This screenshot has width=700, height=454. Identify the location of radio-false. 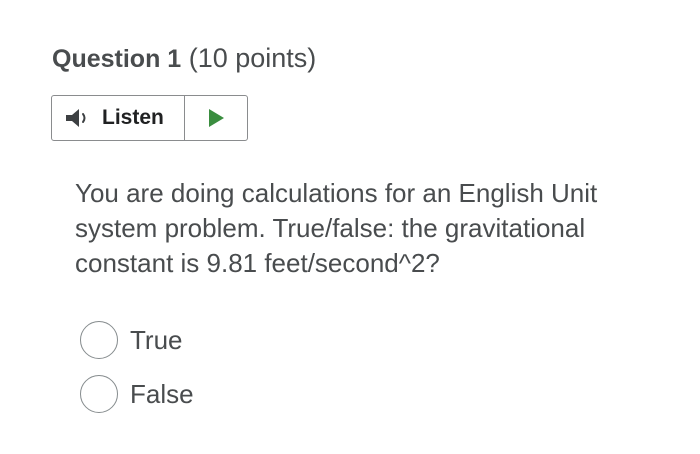
(99, 394).